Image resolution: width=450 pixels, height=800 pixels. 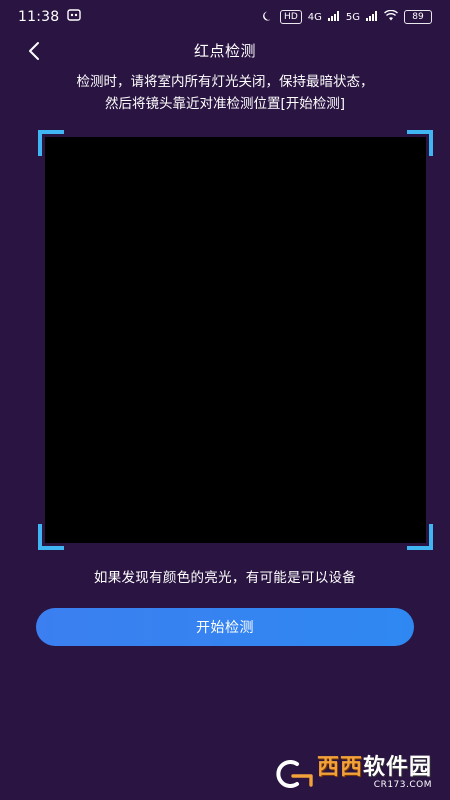 I want to click on status-time: 11:38, so click(x=39, y=17).